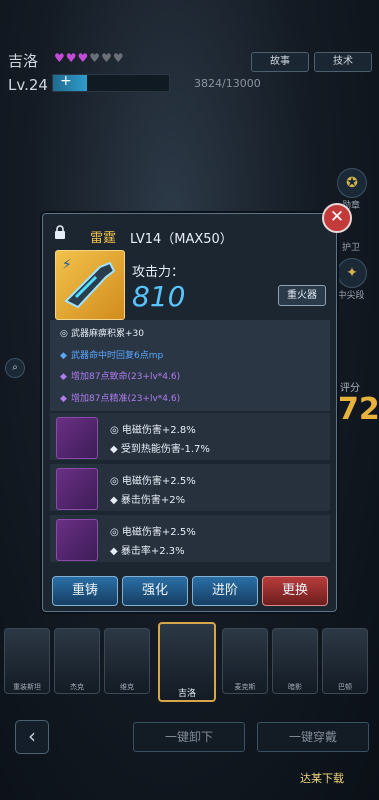  Describe the element at coordinates (343, 62) in the screenshot. I see `skill-button: 技术` at that location.